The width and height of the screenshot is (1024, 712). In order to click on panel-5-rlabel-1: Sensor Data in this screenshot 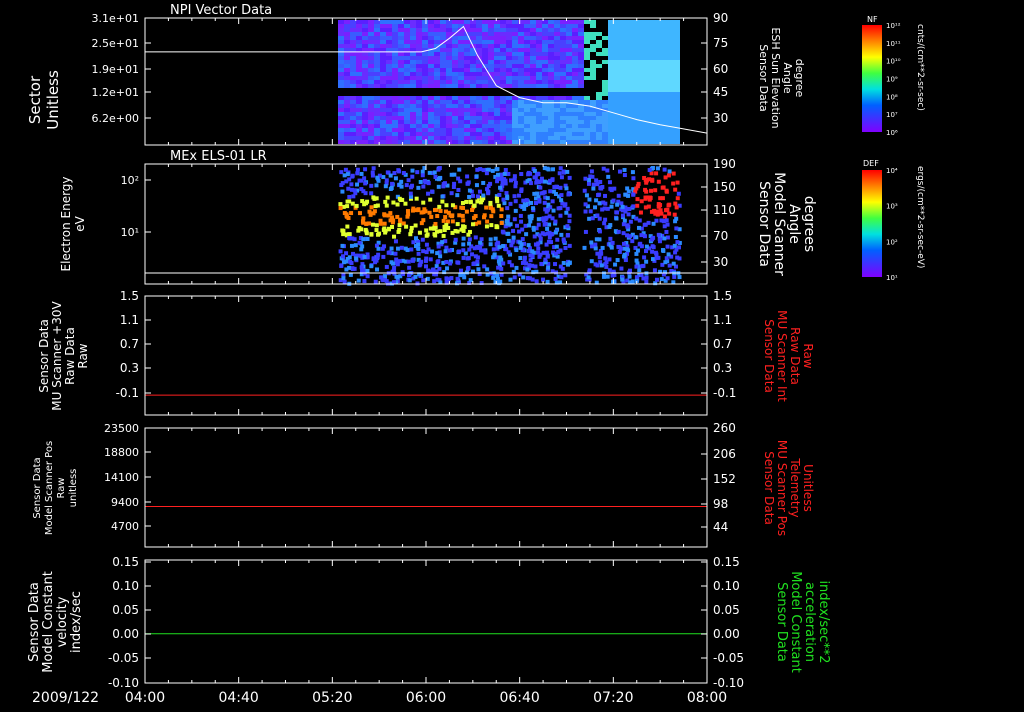, I will do `click(781, 622)`.